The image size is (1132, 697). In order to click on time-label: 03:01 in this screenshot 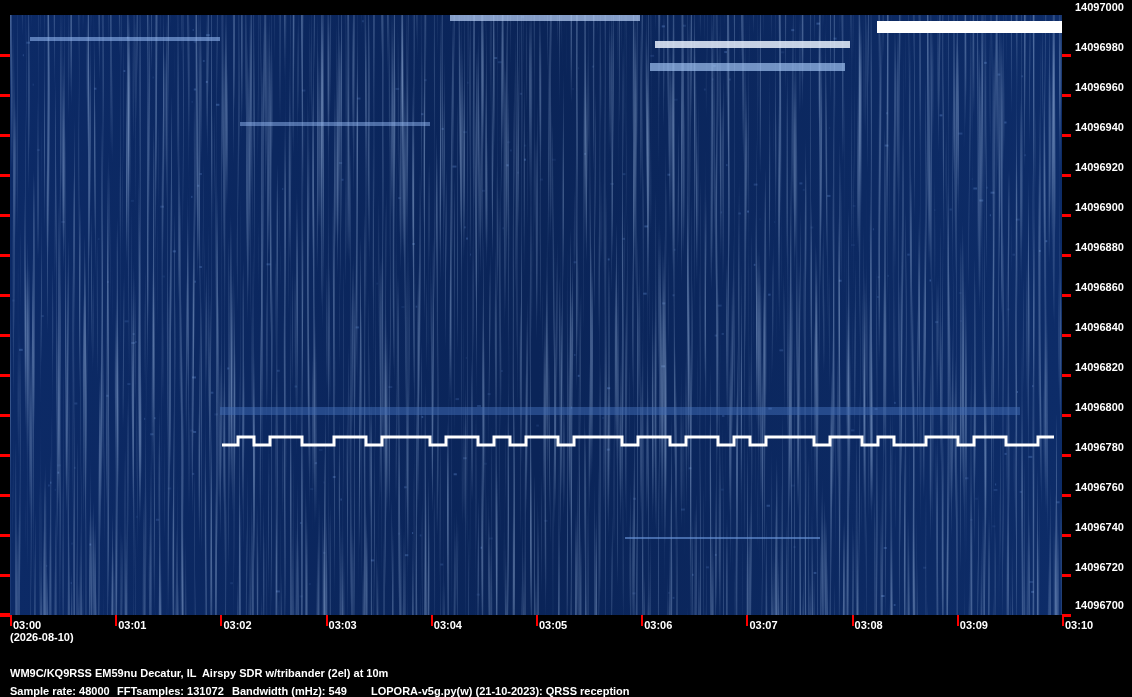, I will do `click(132, 624)`.